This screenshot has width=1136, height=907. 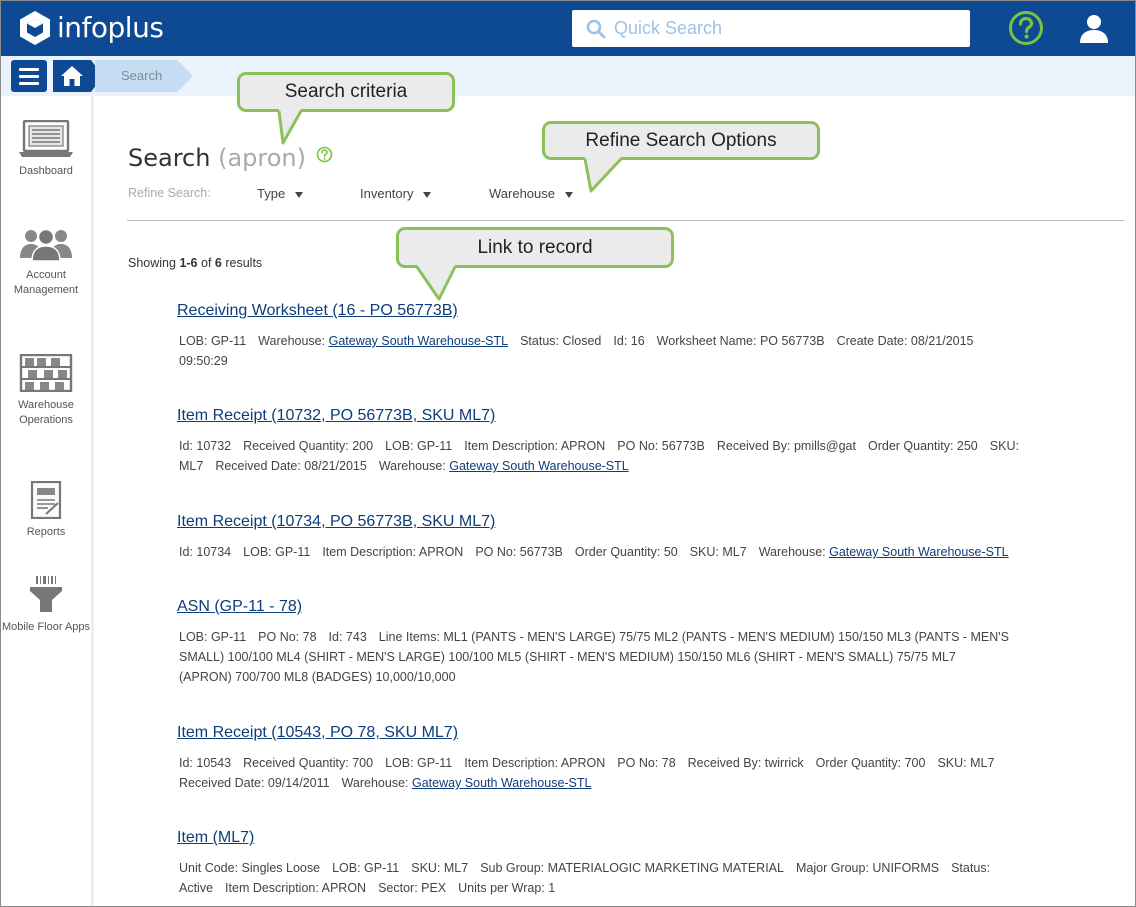 I want to click on callout-link-to-record: Link to record, so click(x=535, y=247).